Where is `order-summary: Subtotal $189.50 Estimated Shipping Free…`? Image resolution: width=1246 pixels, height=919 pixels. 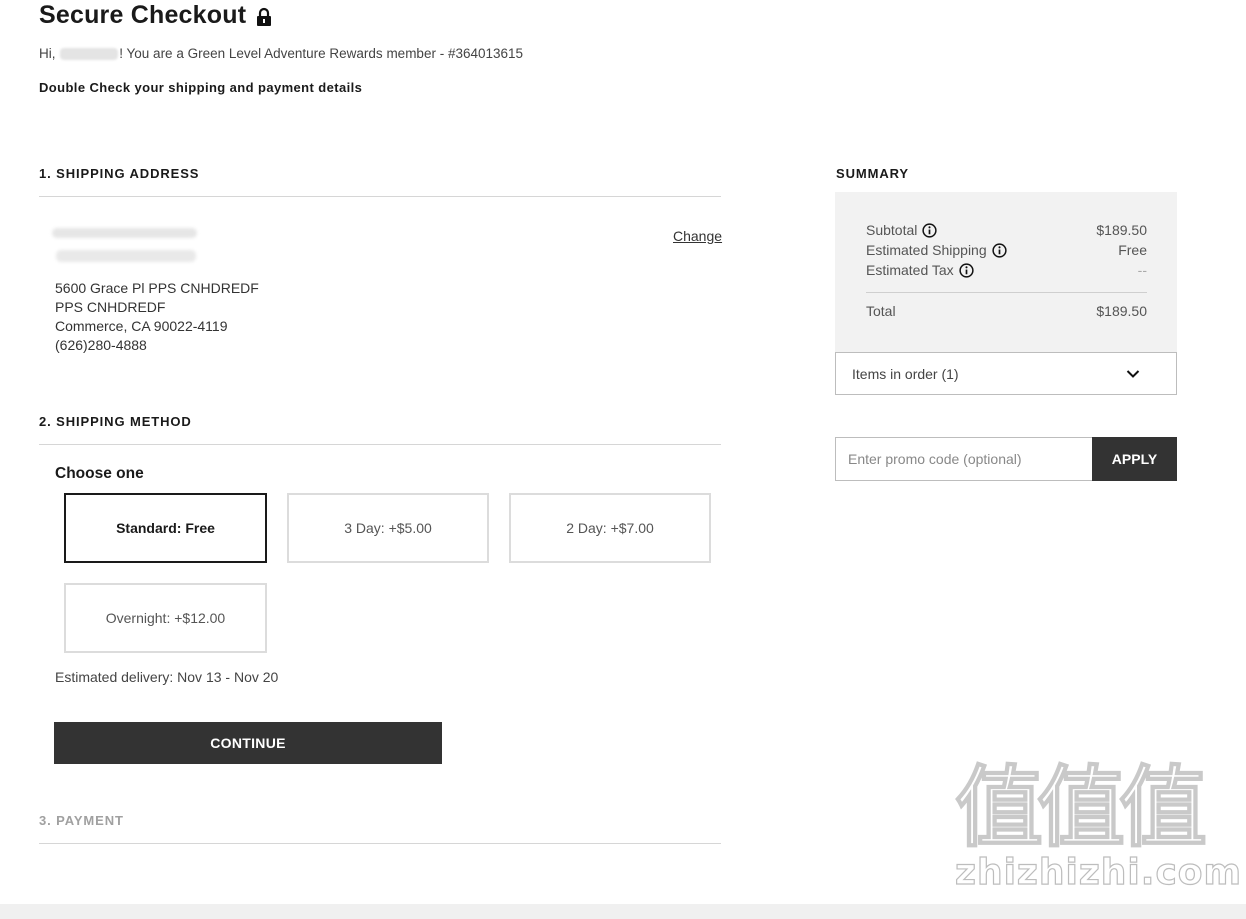
order-summary: Subtotal $189.50 Estimated Shipping Free… is located at coordinates (1006, 272).